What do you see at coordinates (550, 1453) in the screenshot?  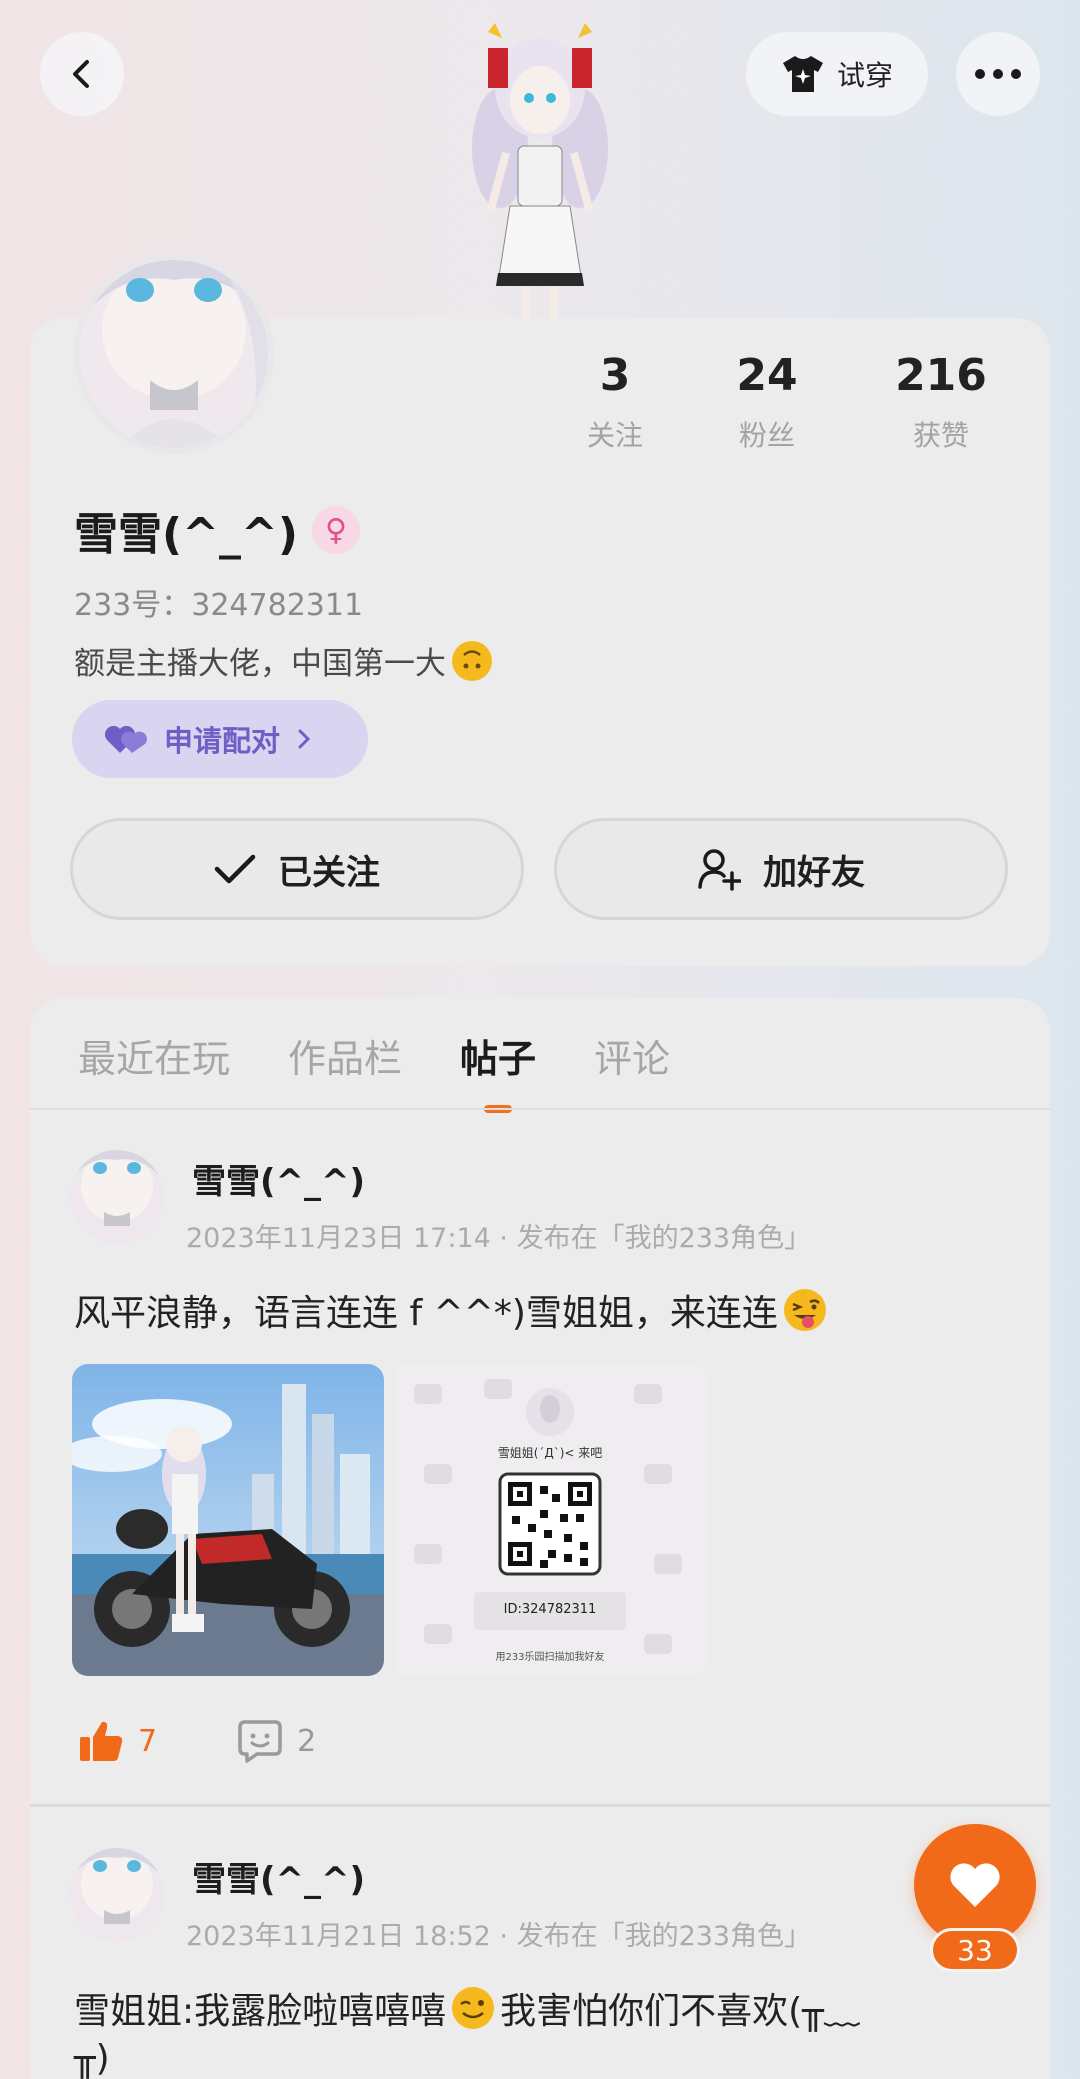 I see `qr-caption: 雪姐姐(´Д`)< 来吧` at bounding box center [550, 1453].